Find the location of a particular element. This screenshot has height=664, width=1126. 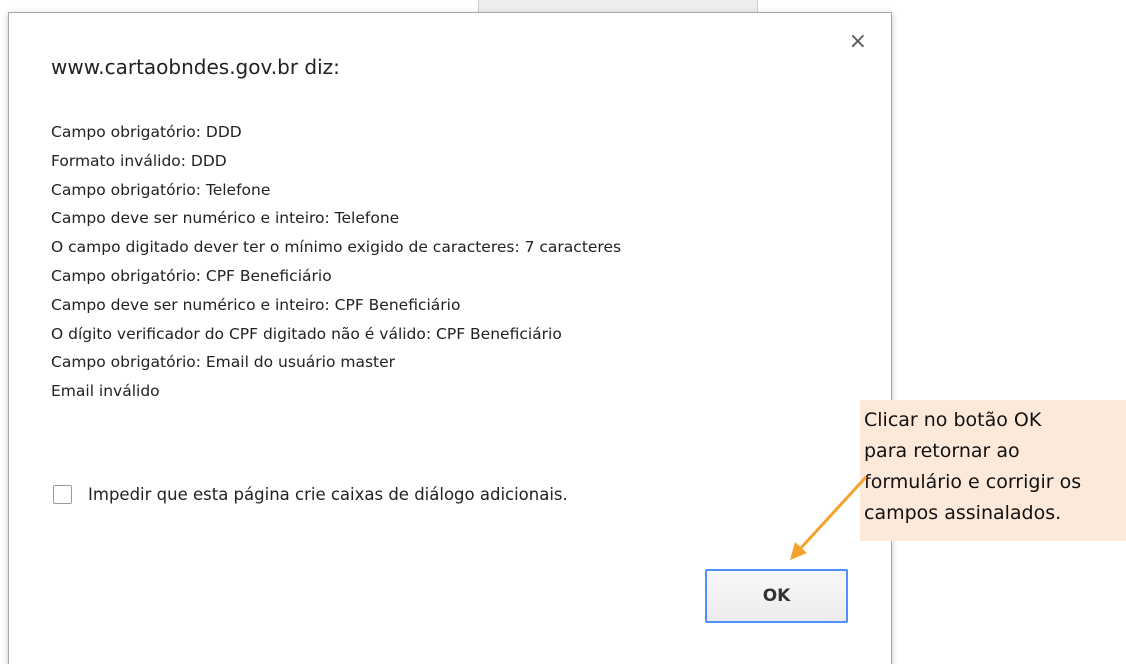

ok-button: OK is located at coordinates (776, 596).